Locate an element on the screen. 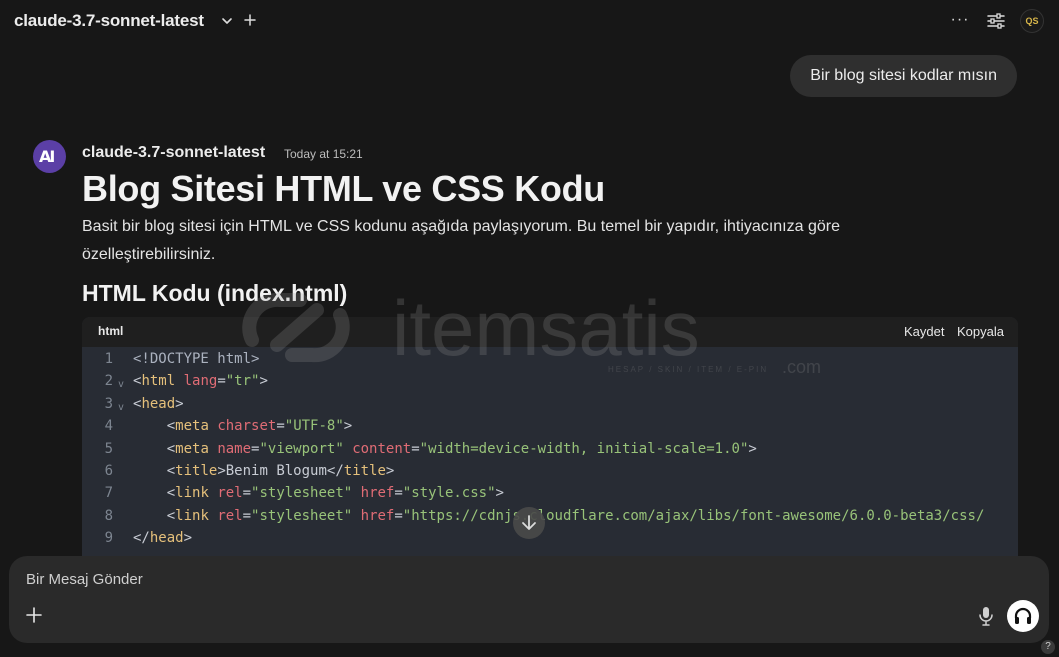  code-line: 4 <meta charset="UTF-8"> is located at coordinates (550, 426).